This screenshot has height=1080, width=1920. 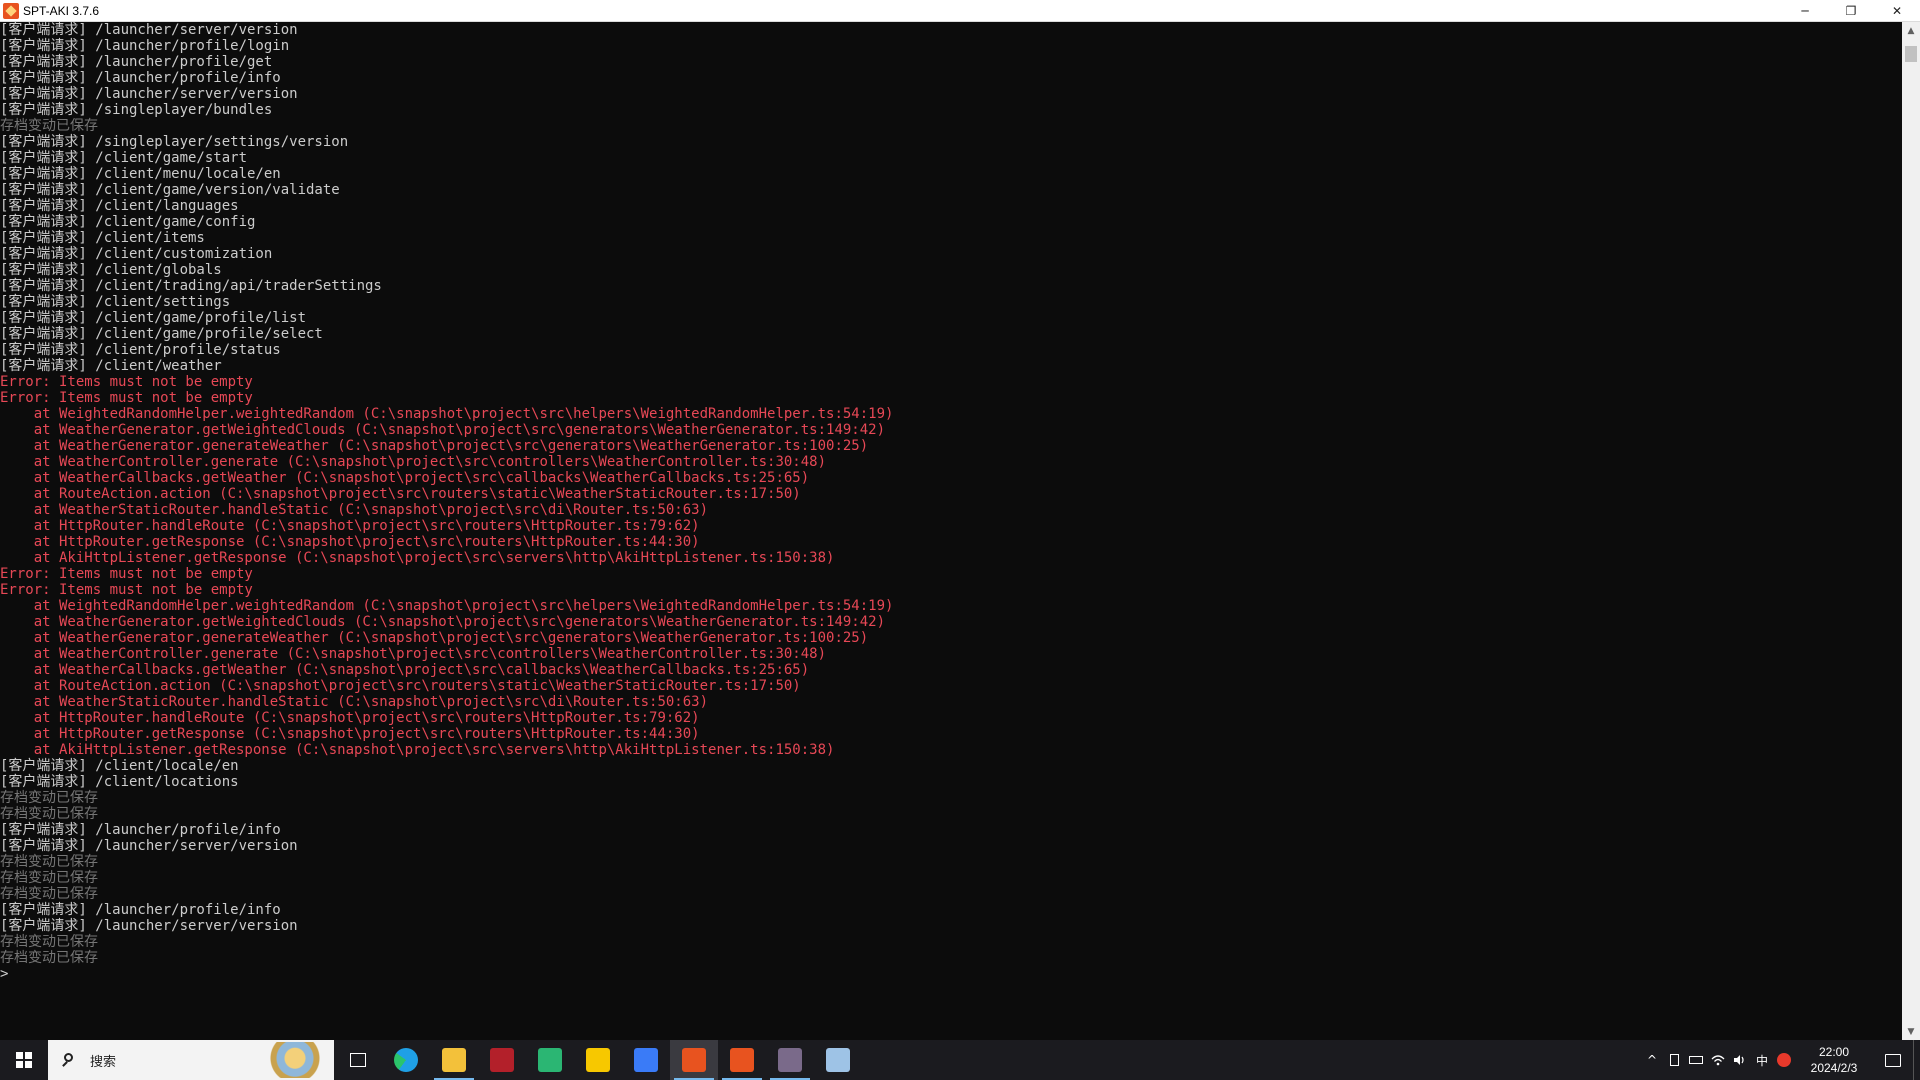 I want to click on feishu-taskbar-button, so click(x=646, y=1060).